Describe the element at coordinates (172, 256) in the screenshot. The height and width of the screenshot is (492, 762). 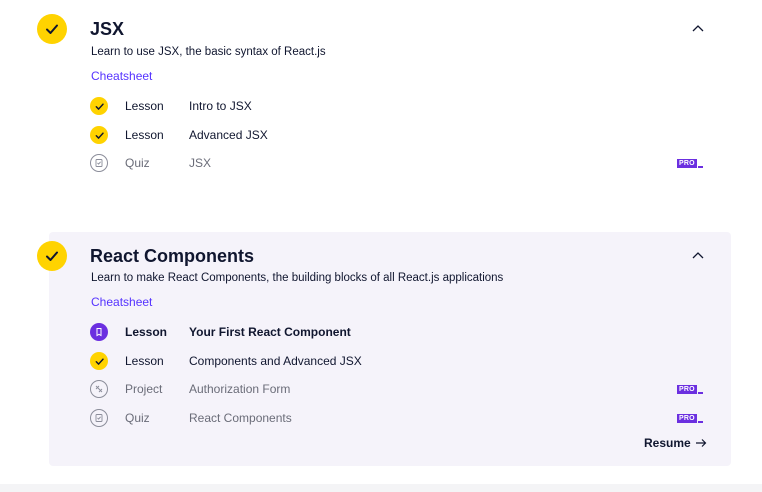
I see `module-title: React Components` at that location.